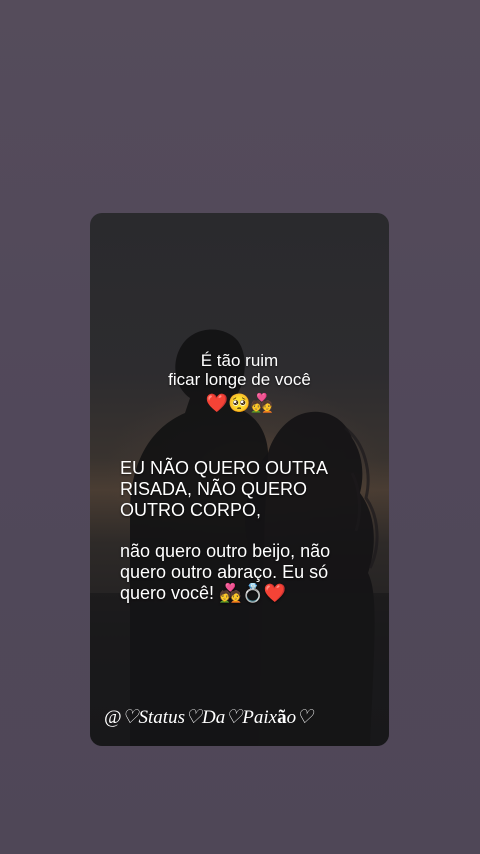 The image size is (480, 854). What do you see at coordinates (282, 717) in the screenshot?
I see `signature-accent: ã` at bounding box center [282, 717].